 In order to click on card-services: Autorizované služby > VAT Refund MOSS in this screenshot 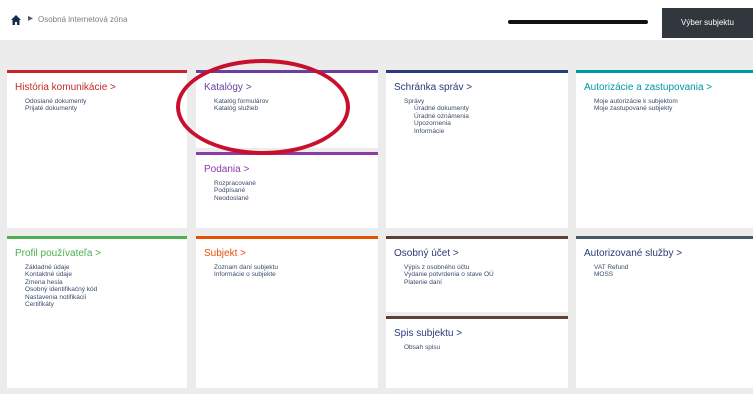, I will do `click(664, 312)`.